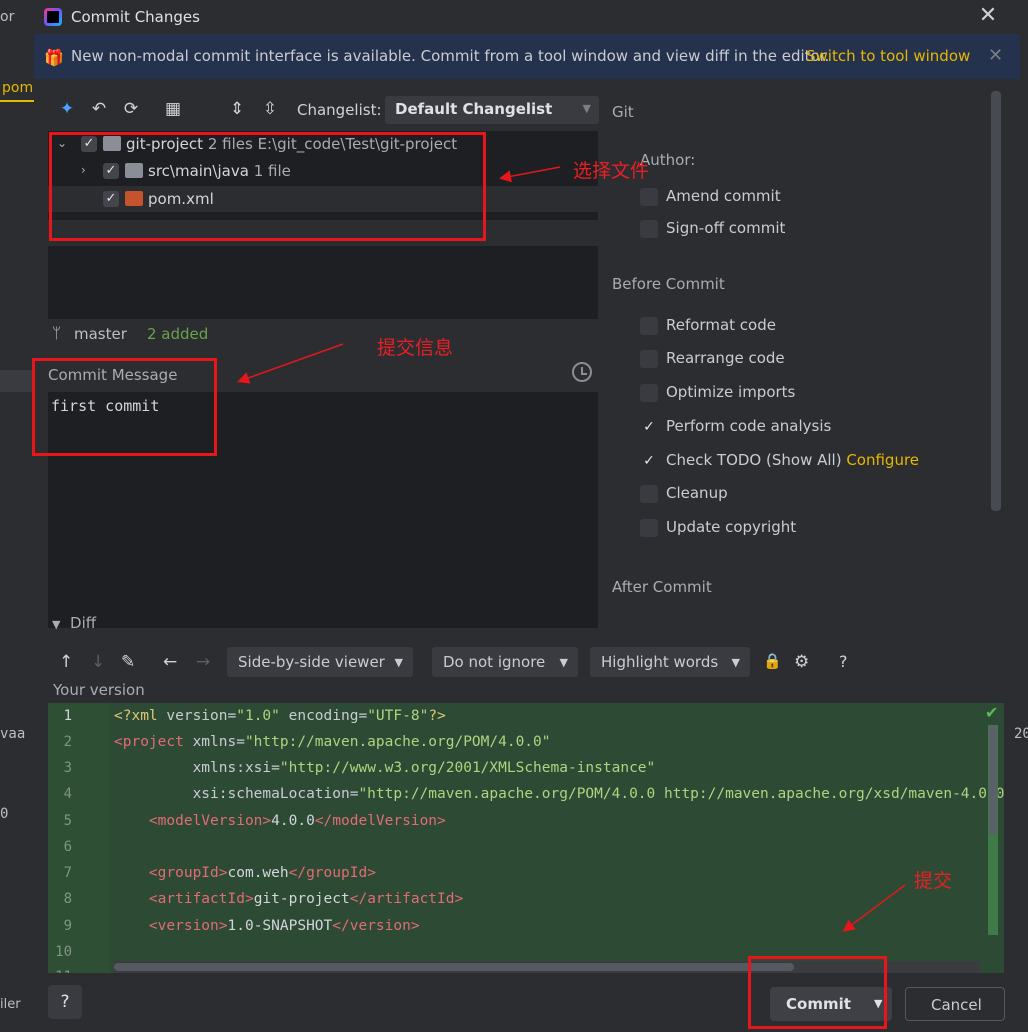 The height and width of the screenshot is (1032, 1028). Describe the element at coordinates (57, 333) in the screenshot. I see `branch-icon: ᛘ` at that location.